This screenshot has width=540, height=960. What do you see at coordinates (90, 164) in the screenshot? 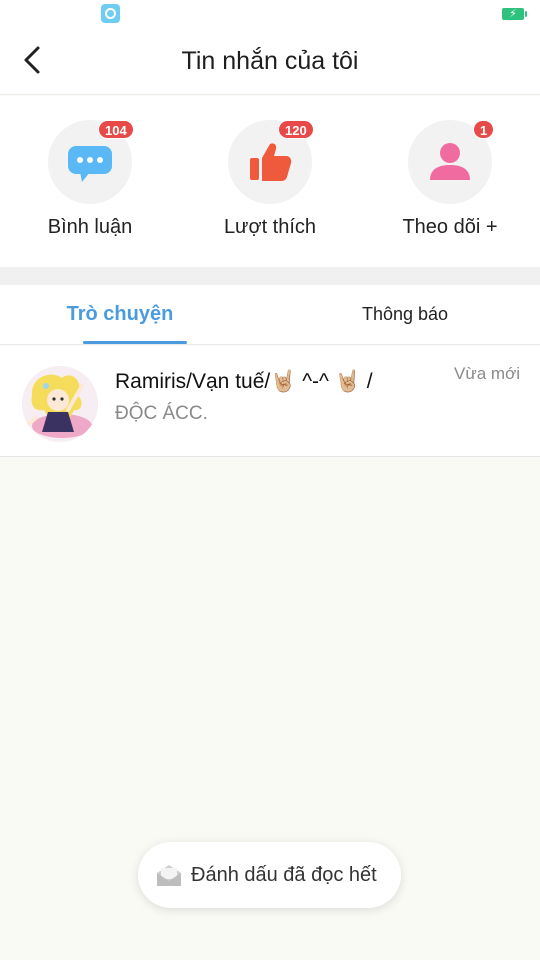
I see `chat-bubble-icon` at bounding box center [90, 164].